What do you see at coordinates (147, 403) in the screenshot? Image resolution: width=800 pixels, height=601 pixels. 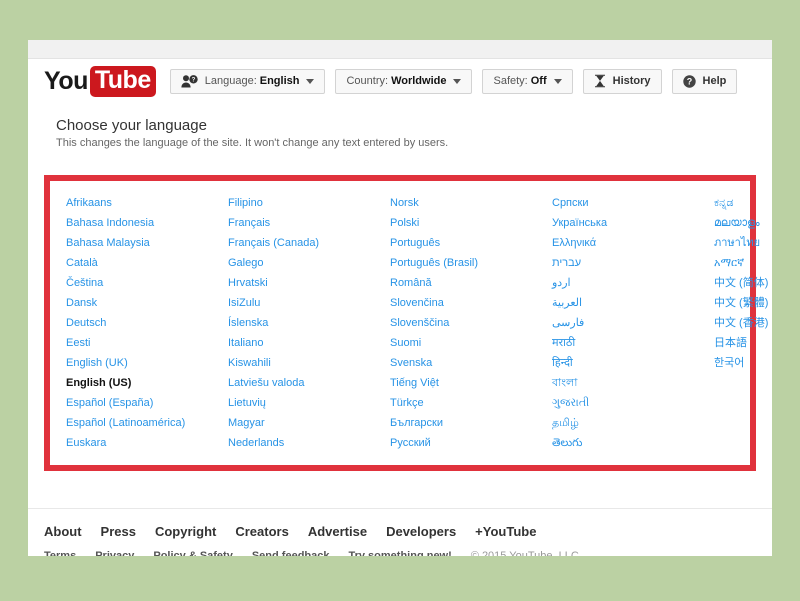 I see `language-item: Español (España)` at bounding box center [147, 403].